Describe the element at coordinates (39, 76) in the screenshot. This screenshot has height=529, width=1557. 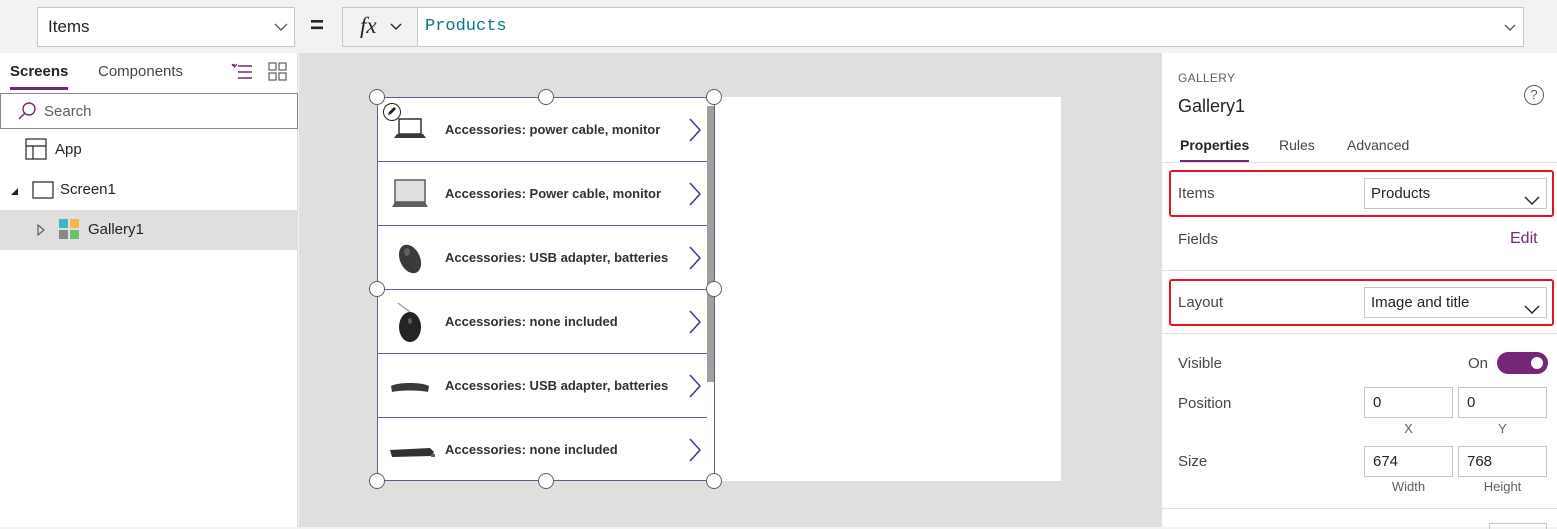
I see `tab-screens: Screens` at that location.